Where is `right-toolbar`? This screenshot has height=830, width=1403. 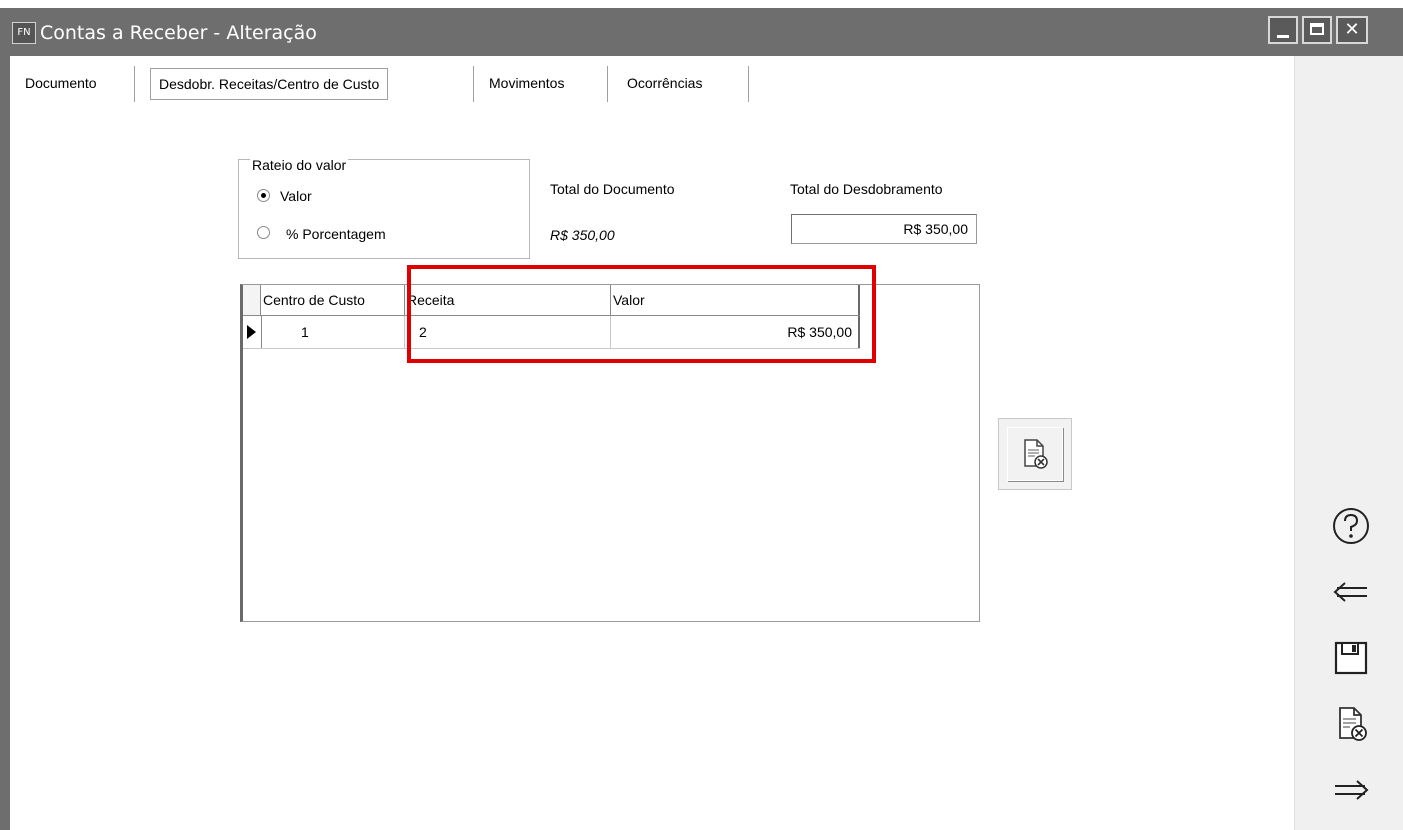
right-toolbar is located at coordinates (1348, 443).